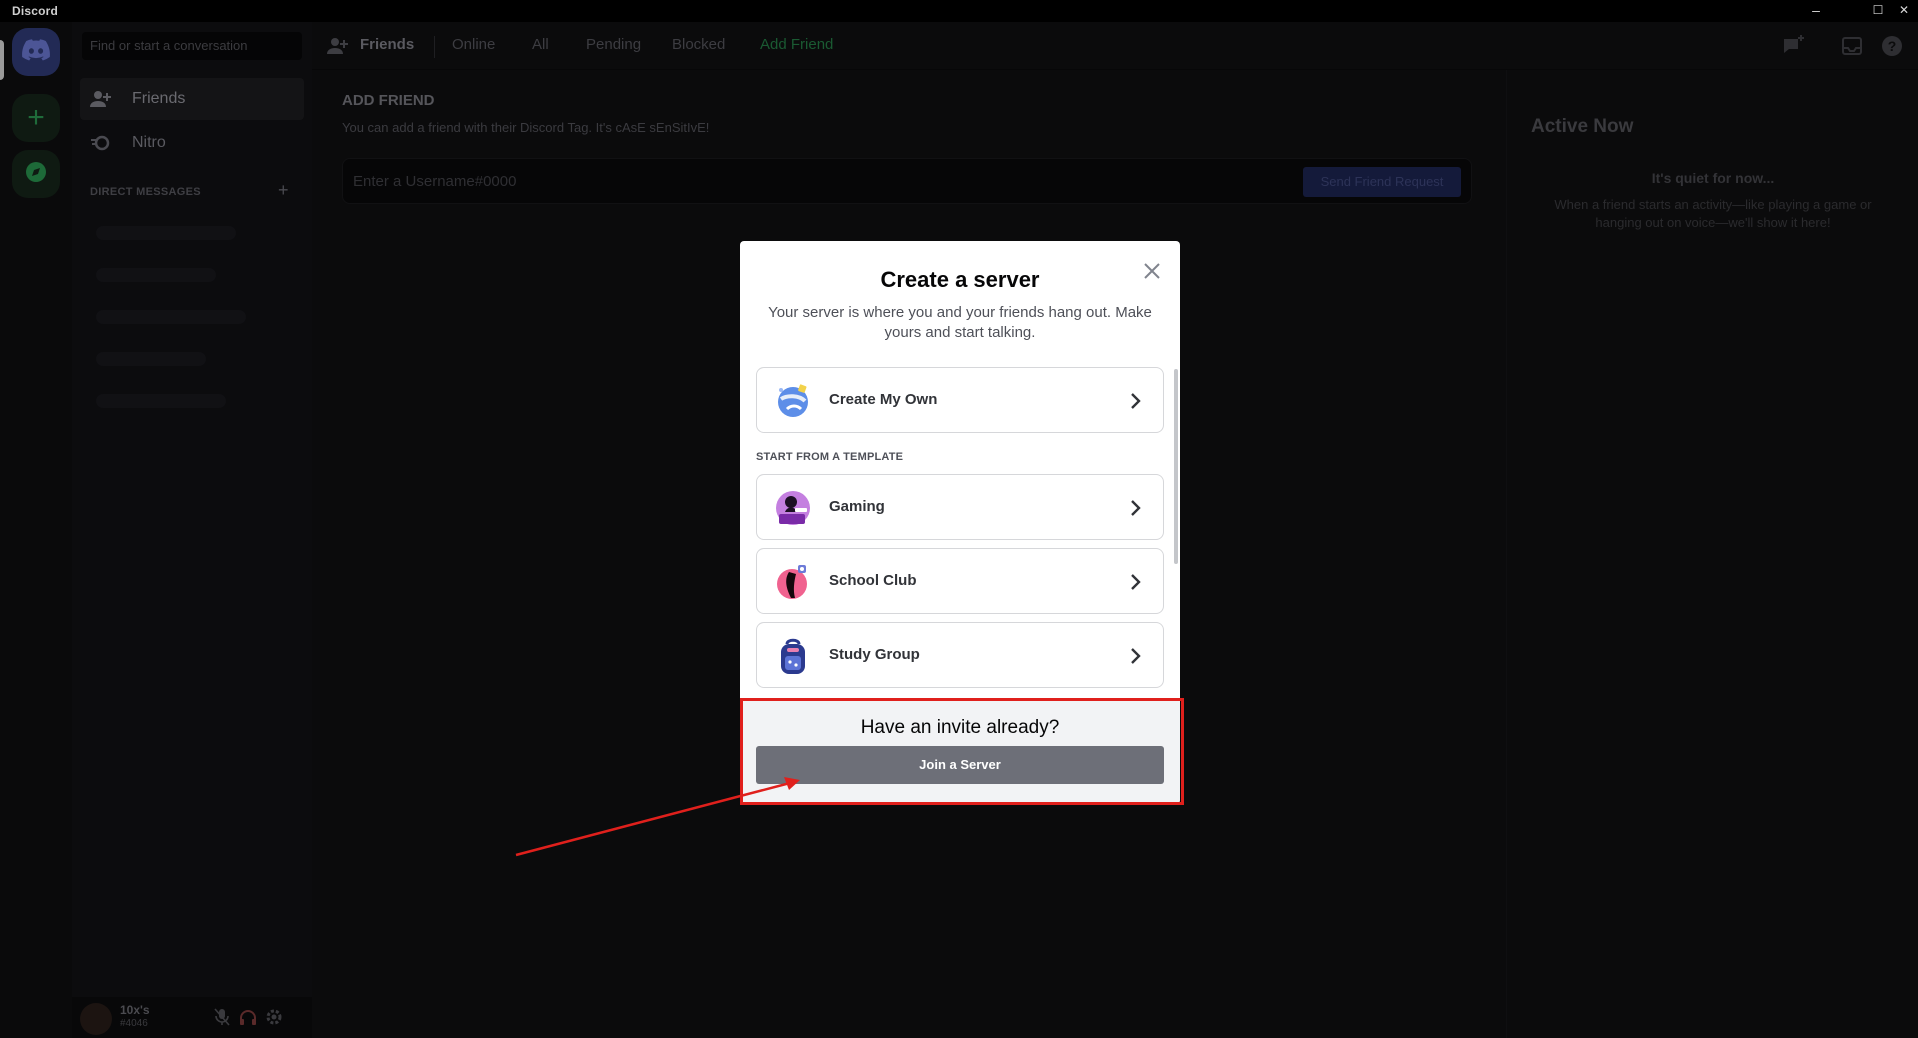 This screenshot has width=1918, height=1038. What do you see at coordinates (962, 751) in the screenshot?
I see `highlight-box` at bounding box center [962, 751].